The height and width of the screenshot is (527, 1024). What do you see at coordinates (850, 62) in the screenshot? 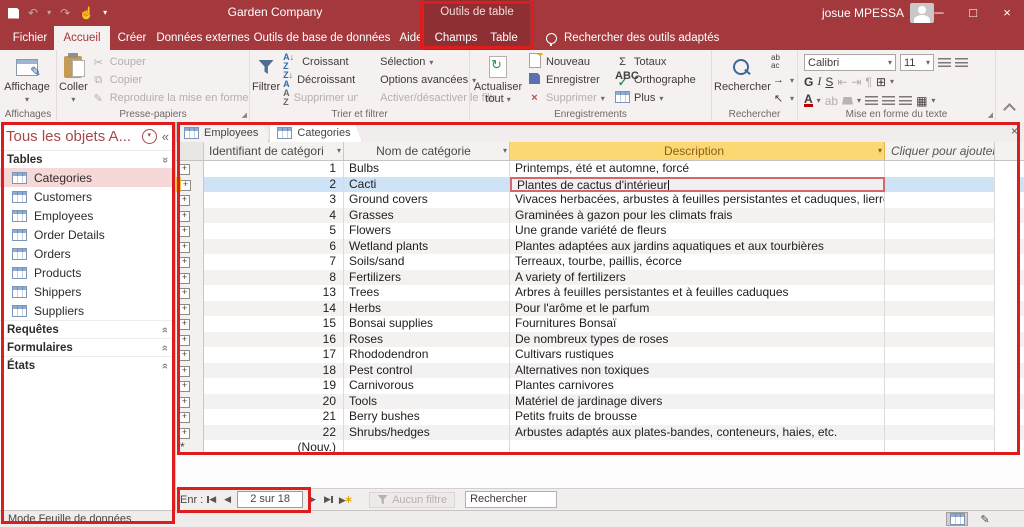
I see `font-name-select: Calibri ▾` at bounding box center [850, 62].